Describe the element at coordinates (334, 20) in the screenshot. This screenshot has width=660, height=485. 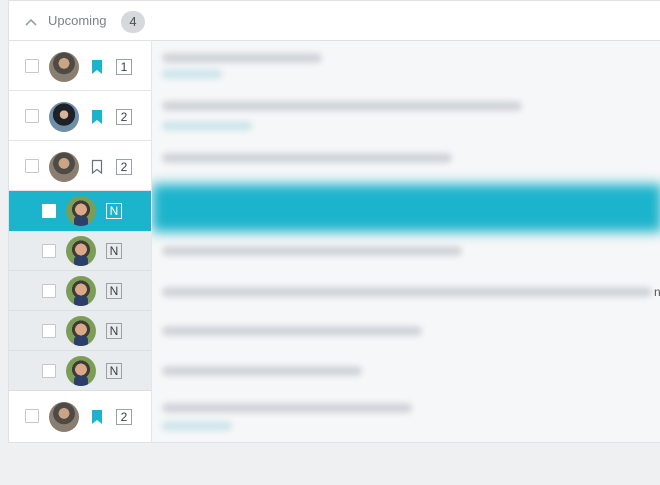
I see `upcoming-section-header: Upcoming 4` at that location.